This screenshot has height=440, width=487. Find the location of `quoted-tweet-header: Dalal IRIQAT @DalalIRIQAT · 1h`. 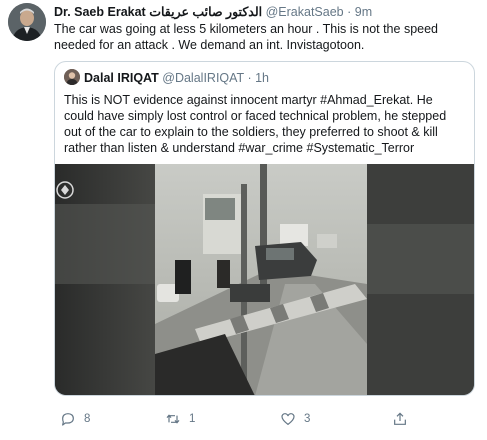

quoted-tweet-header: Dalal IRIQAT @DalalIRIQAT · 1h is located at coordinates (166, 78).